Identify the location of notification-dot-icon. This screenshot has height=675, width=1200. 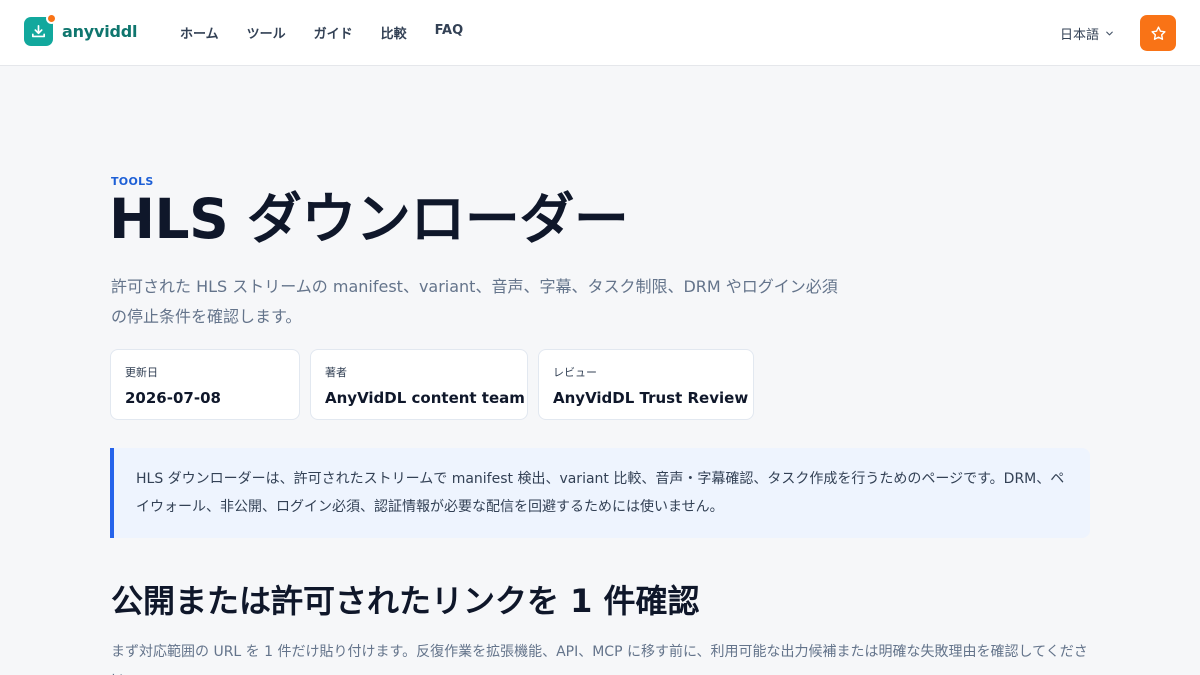
(51, 18).